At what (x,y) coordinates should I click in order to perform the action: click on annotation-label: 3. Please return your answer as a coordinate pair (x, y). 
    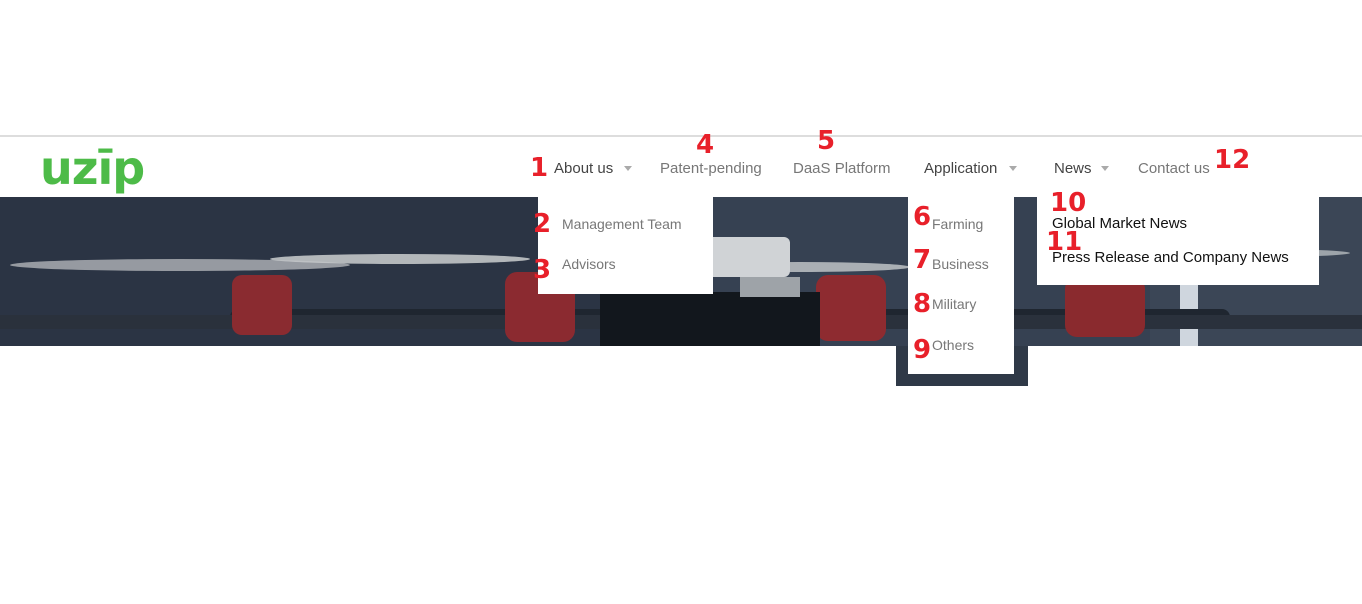
    Looking at the image, I should click on (542, 270).